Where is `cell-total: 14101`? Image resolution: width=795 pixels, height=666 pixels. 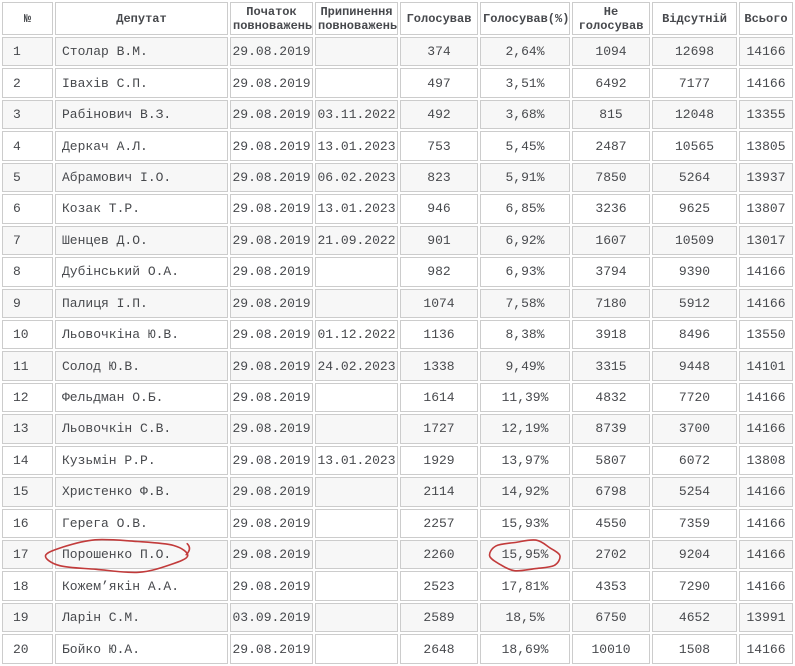
cell-total: 14101 is located at coordinates (766, 366).